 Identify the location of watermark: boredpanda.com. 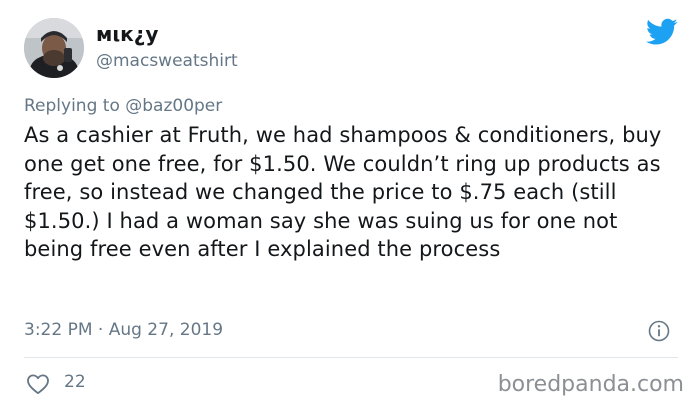
(590, 384).